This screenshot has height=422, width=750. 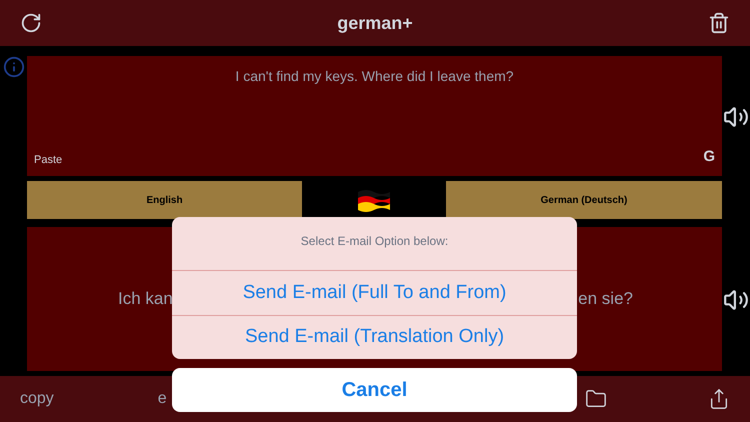 What do you see at coordinates (605, 299) in the screenshot?
I see `translation-text: en sie?` at bounding box center [605, 299].